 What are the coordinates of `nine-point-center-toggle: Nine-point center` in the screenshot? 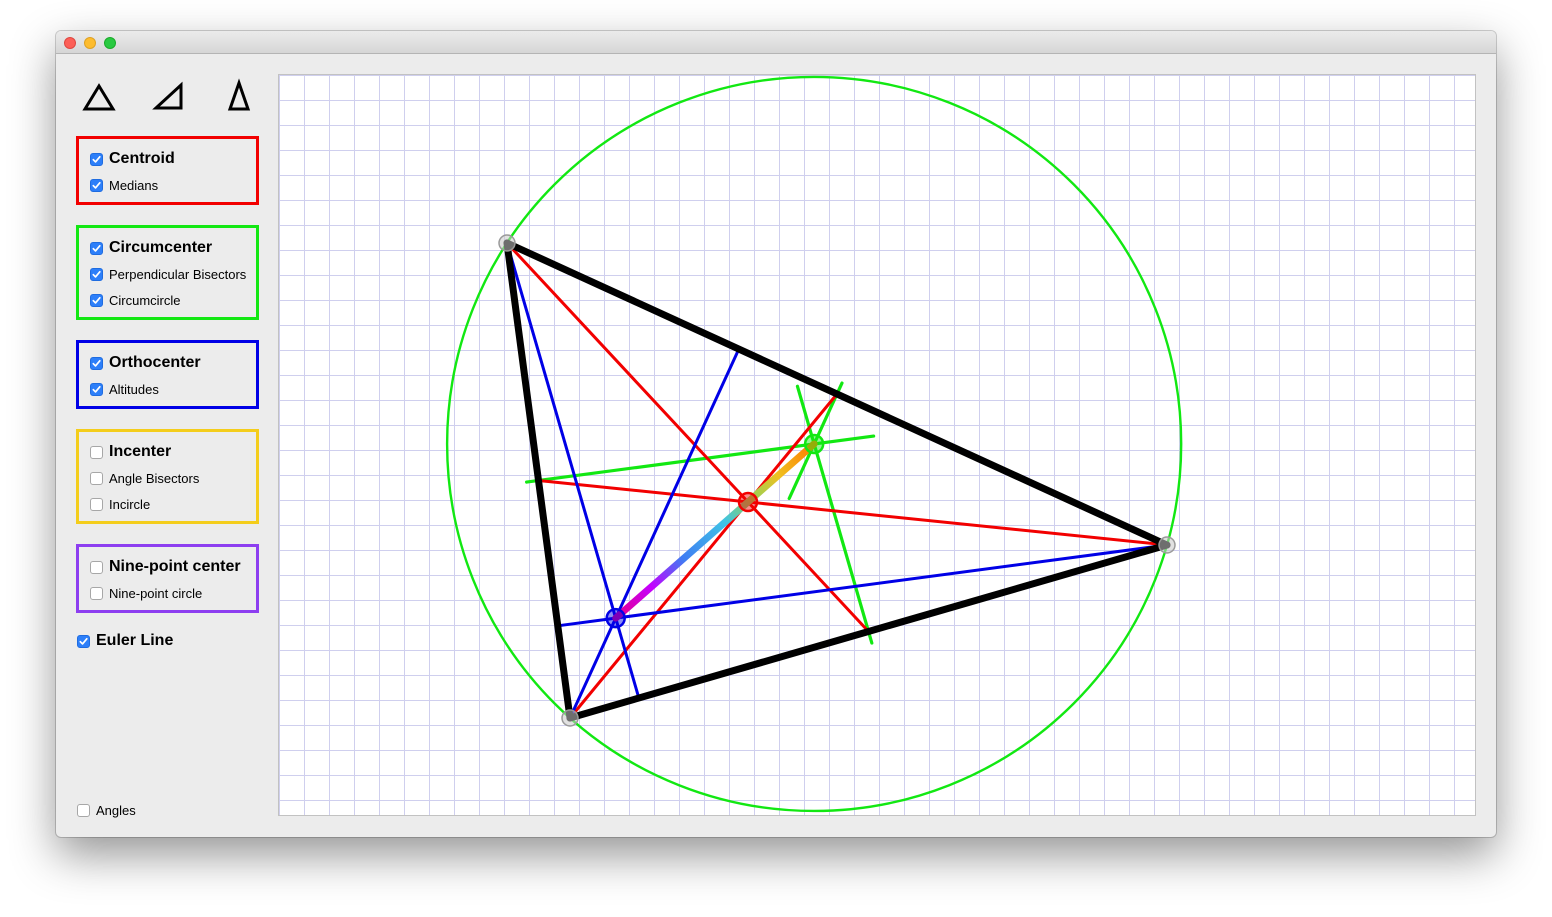 It's located at (165, 567).